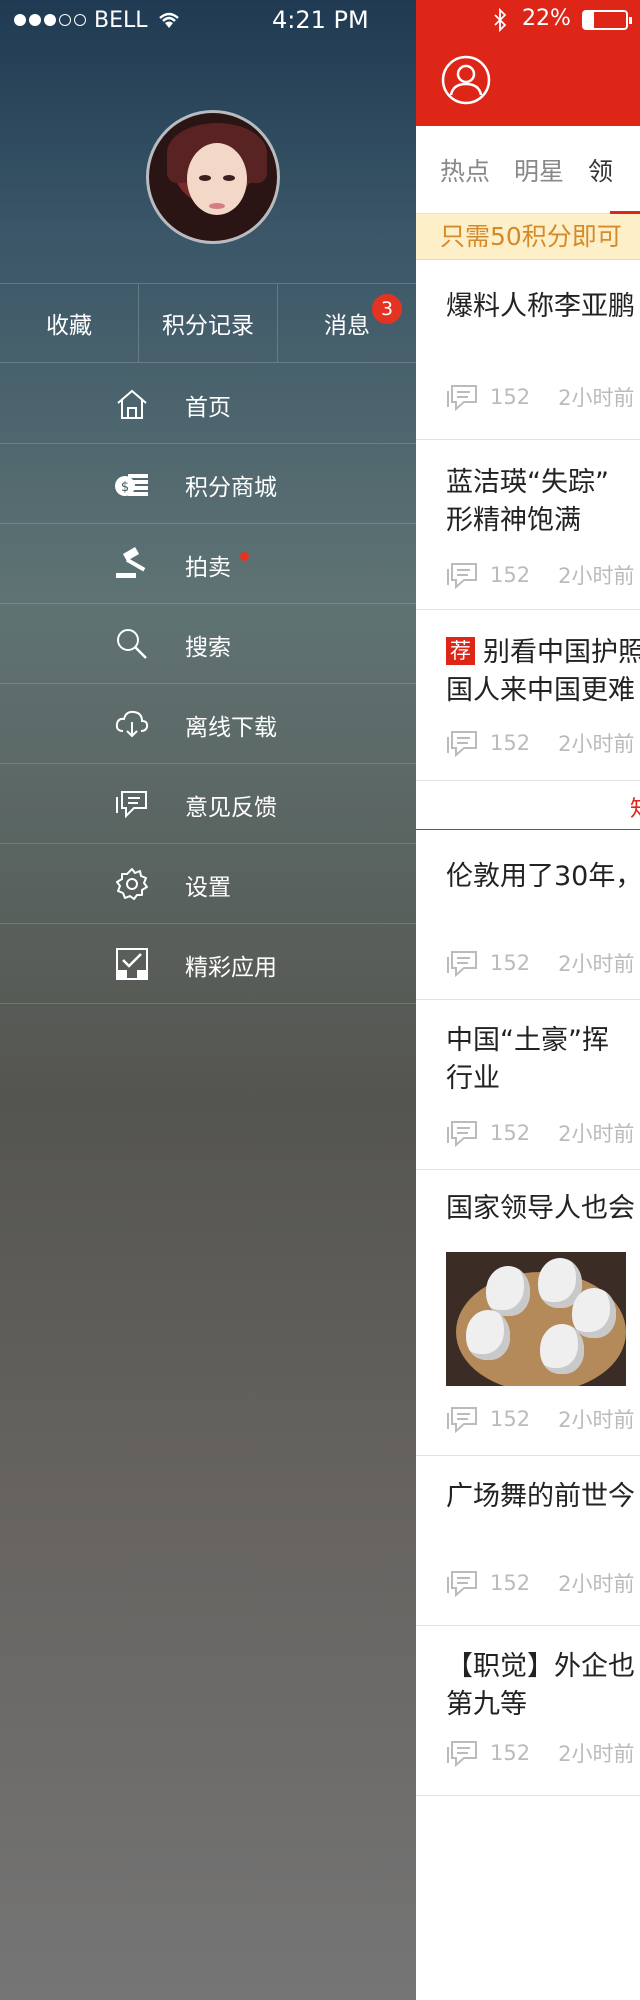 The width and height of the screenshot is (640, 2000). I want to click on menu-item-feedback: 意见反馈, so click(208, 804).